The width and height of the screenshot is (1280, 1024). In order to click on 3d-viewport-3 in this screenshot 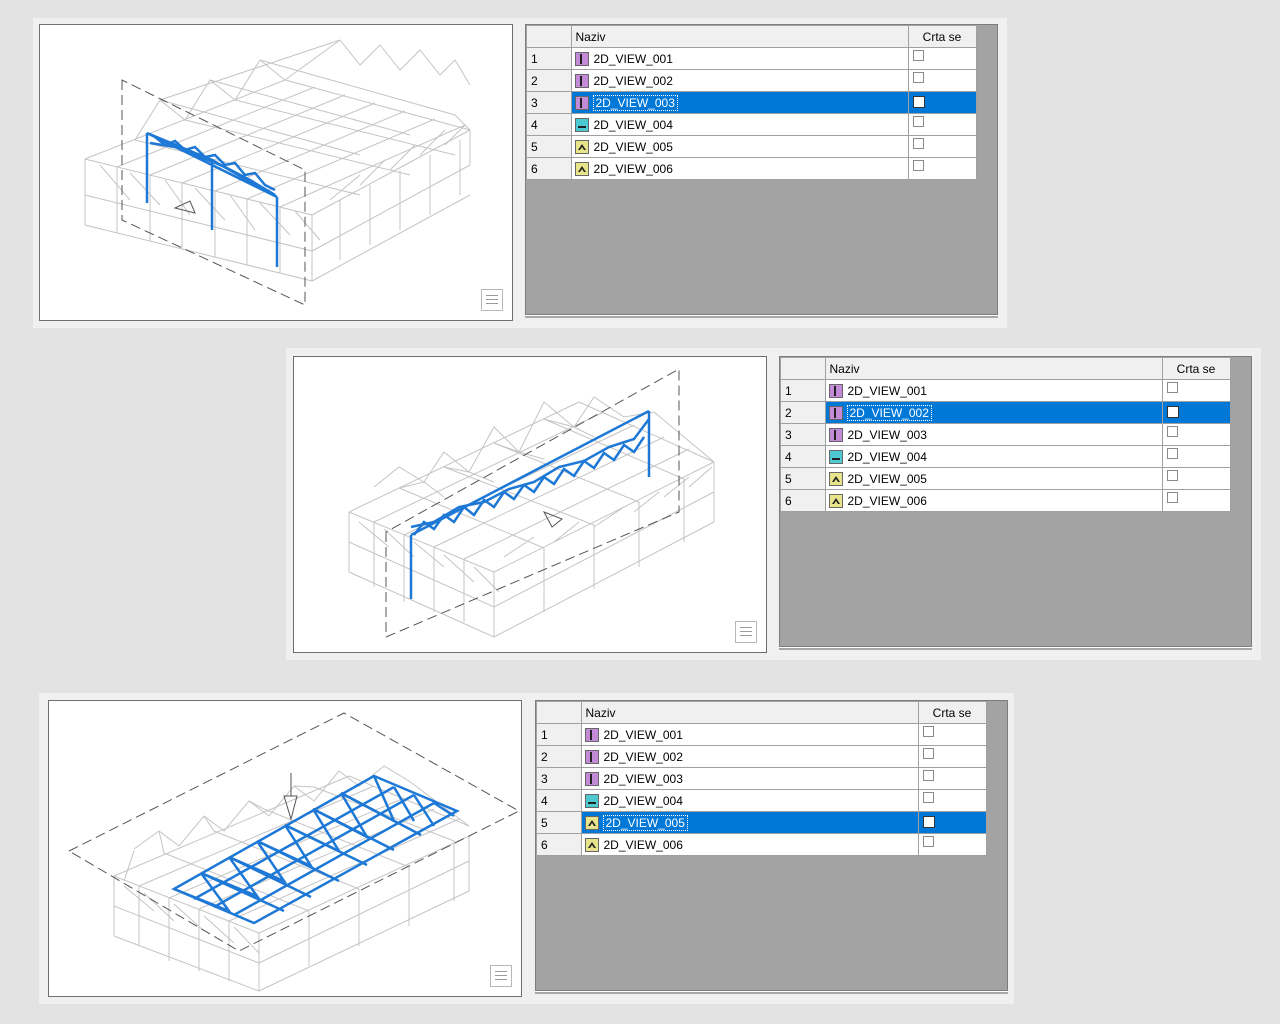, I will do `click(285, 848)`.